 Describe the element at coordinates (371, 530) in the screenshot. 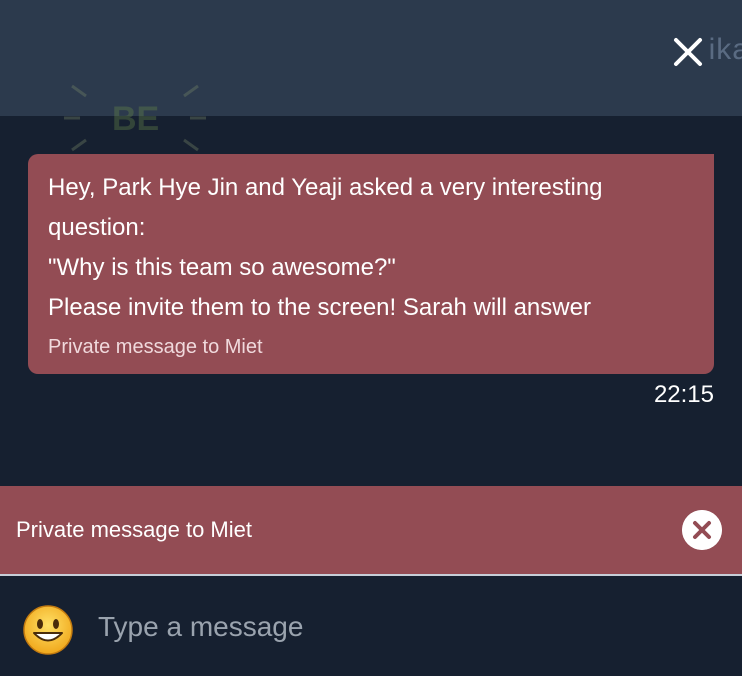

I see `private-message-bar: Private message to Miet` at that location.